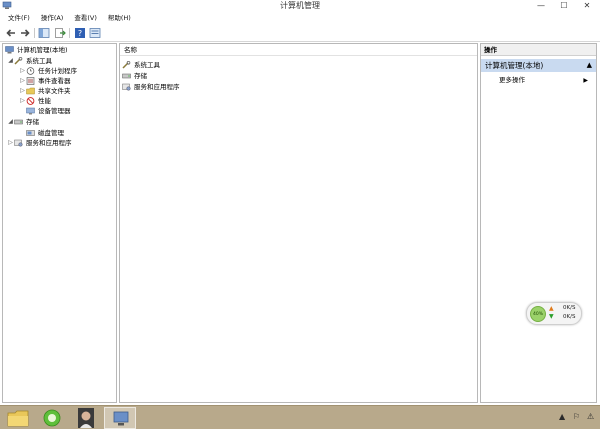 The height and width of the screenshot is (429, 600). What do you see at coordinates (44, 101) in the screenshot?
I see `tree-label: 性能` at bounding box center [44, 101].